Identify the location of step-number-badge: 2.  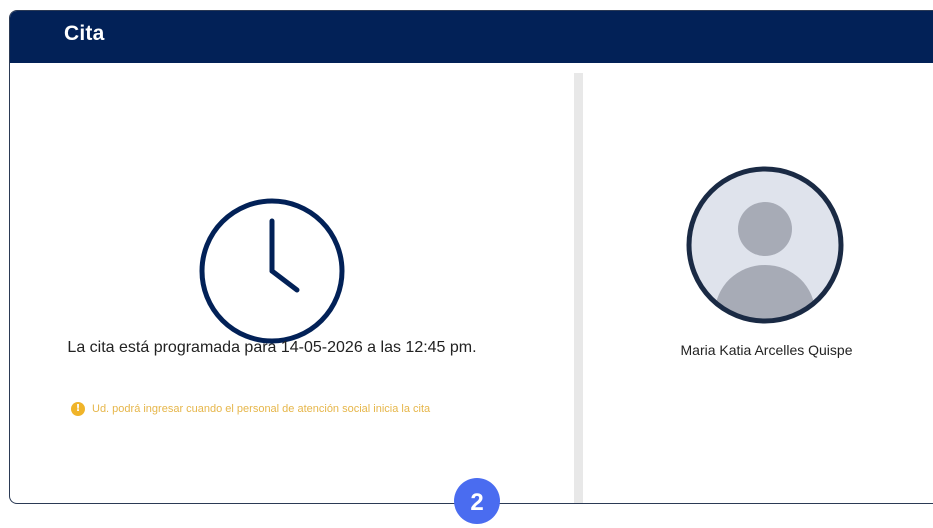
(477, 501).